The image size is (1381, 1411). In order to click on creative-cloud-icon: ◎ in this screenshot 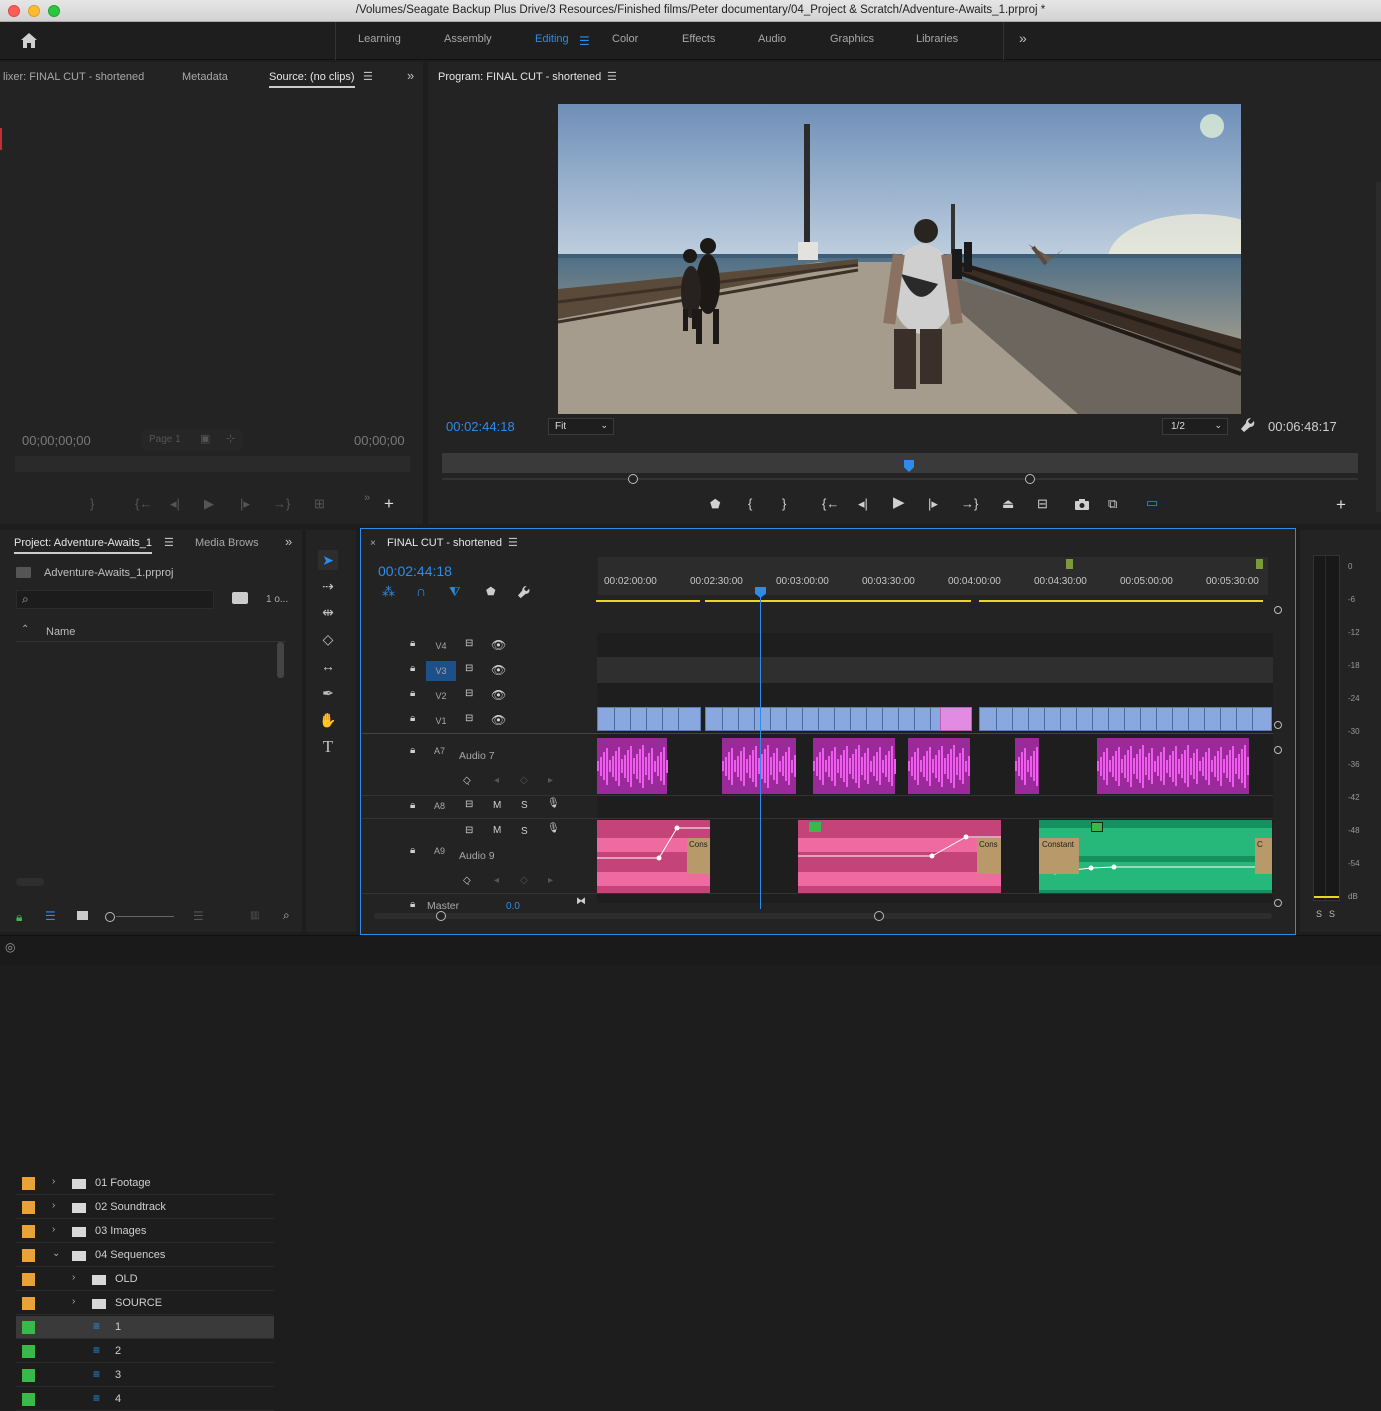, I will do `click(10, 947)`.